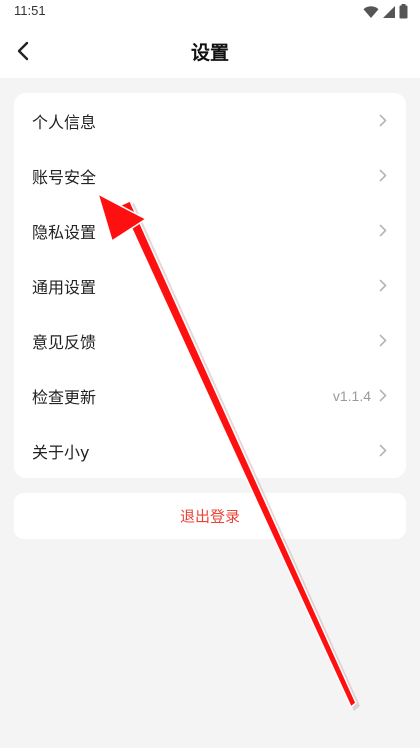 This screenshot has height=748, width=420. Describe the element at coordinates (210, 12) in the screenshot. I see `status-bar: 11:51` at that location.